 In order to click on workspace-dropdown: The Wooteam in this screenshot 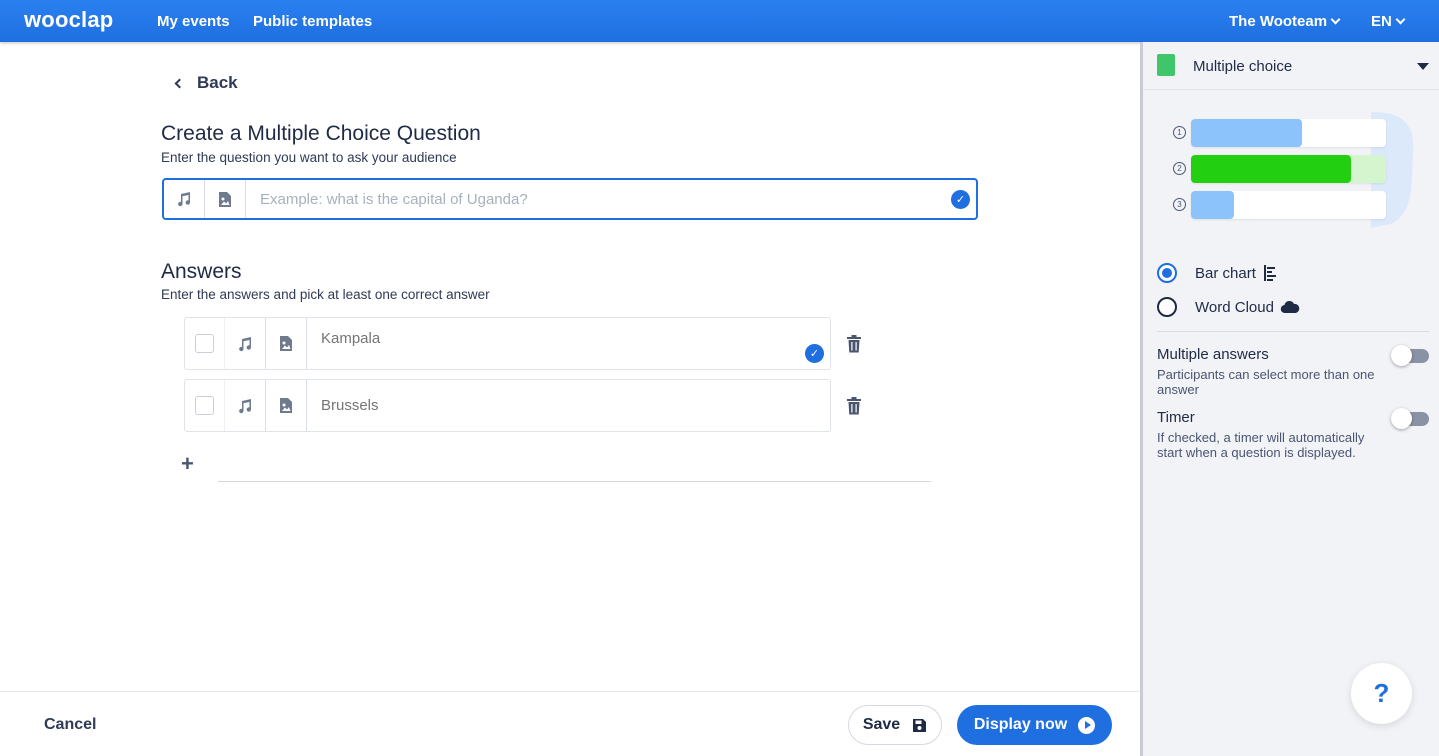, I will do `click(1285, 21)`.